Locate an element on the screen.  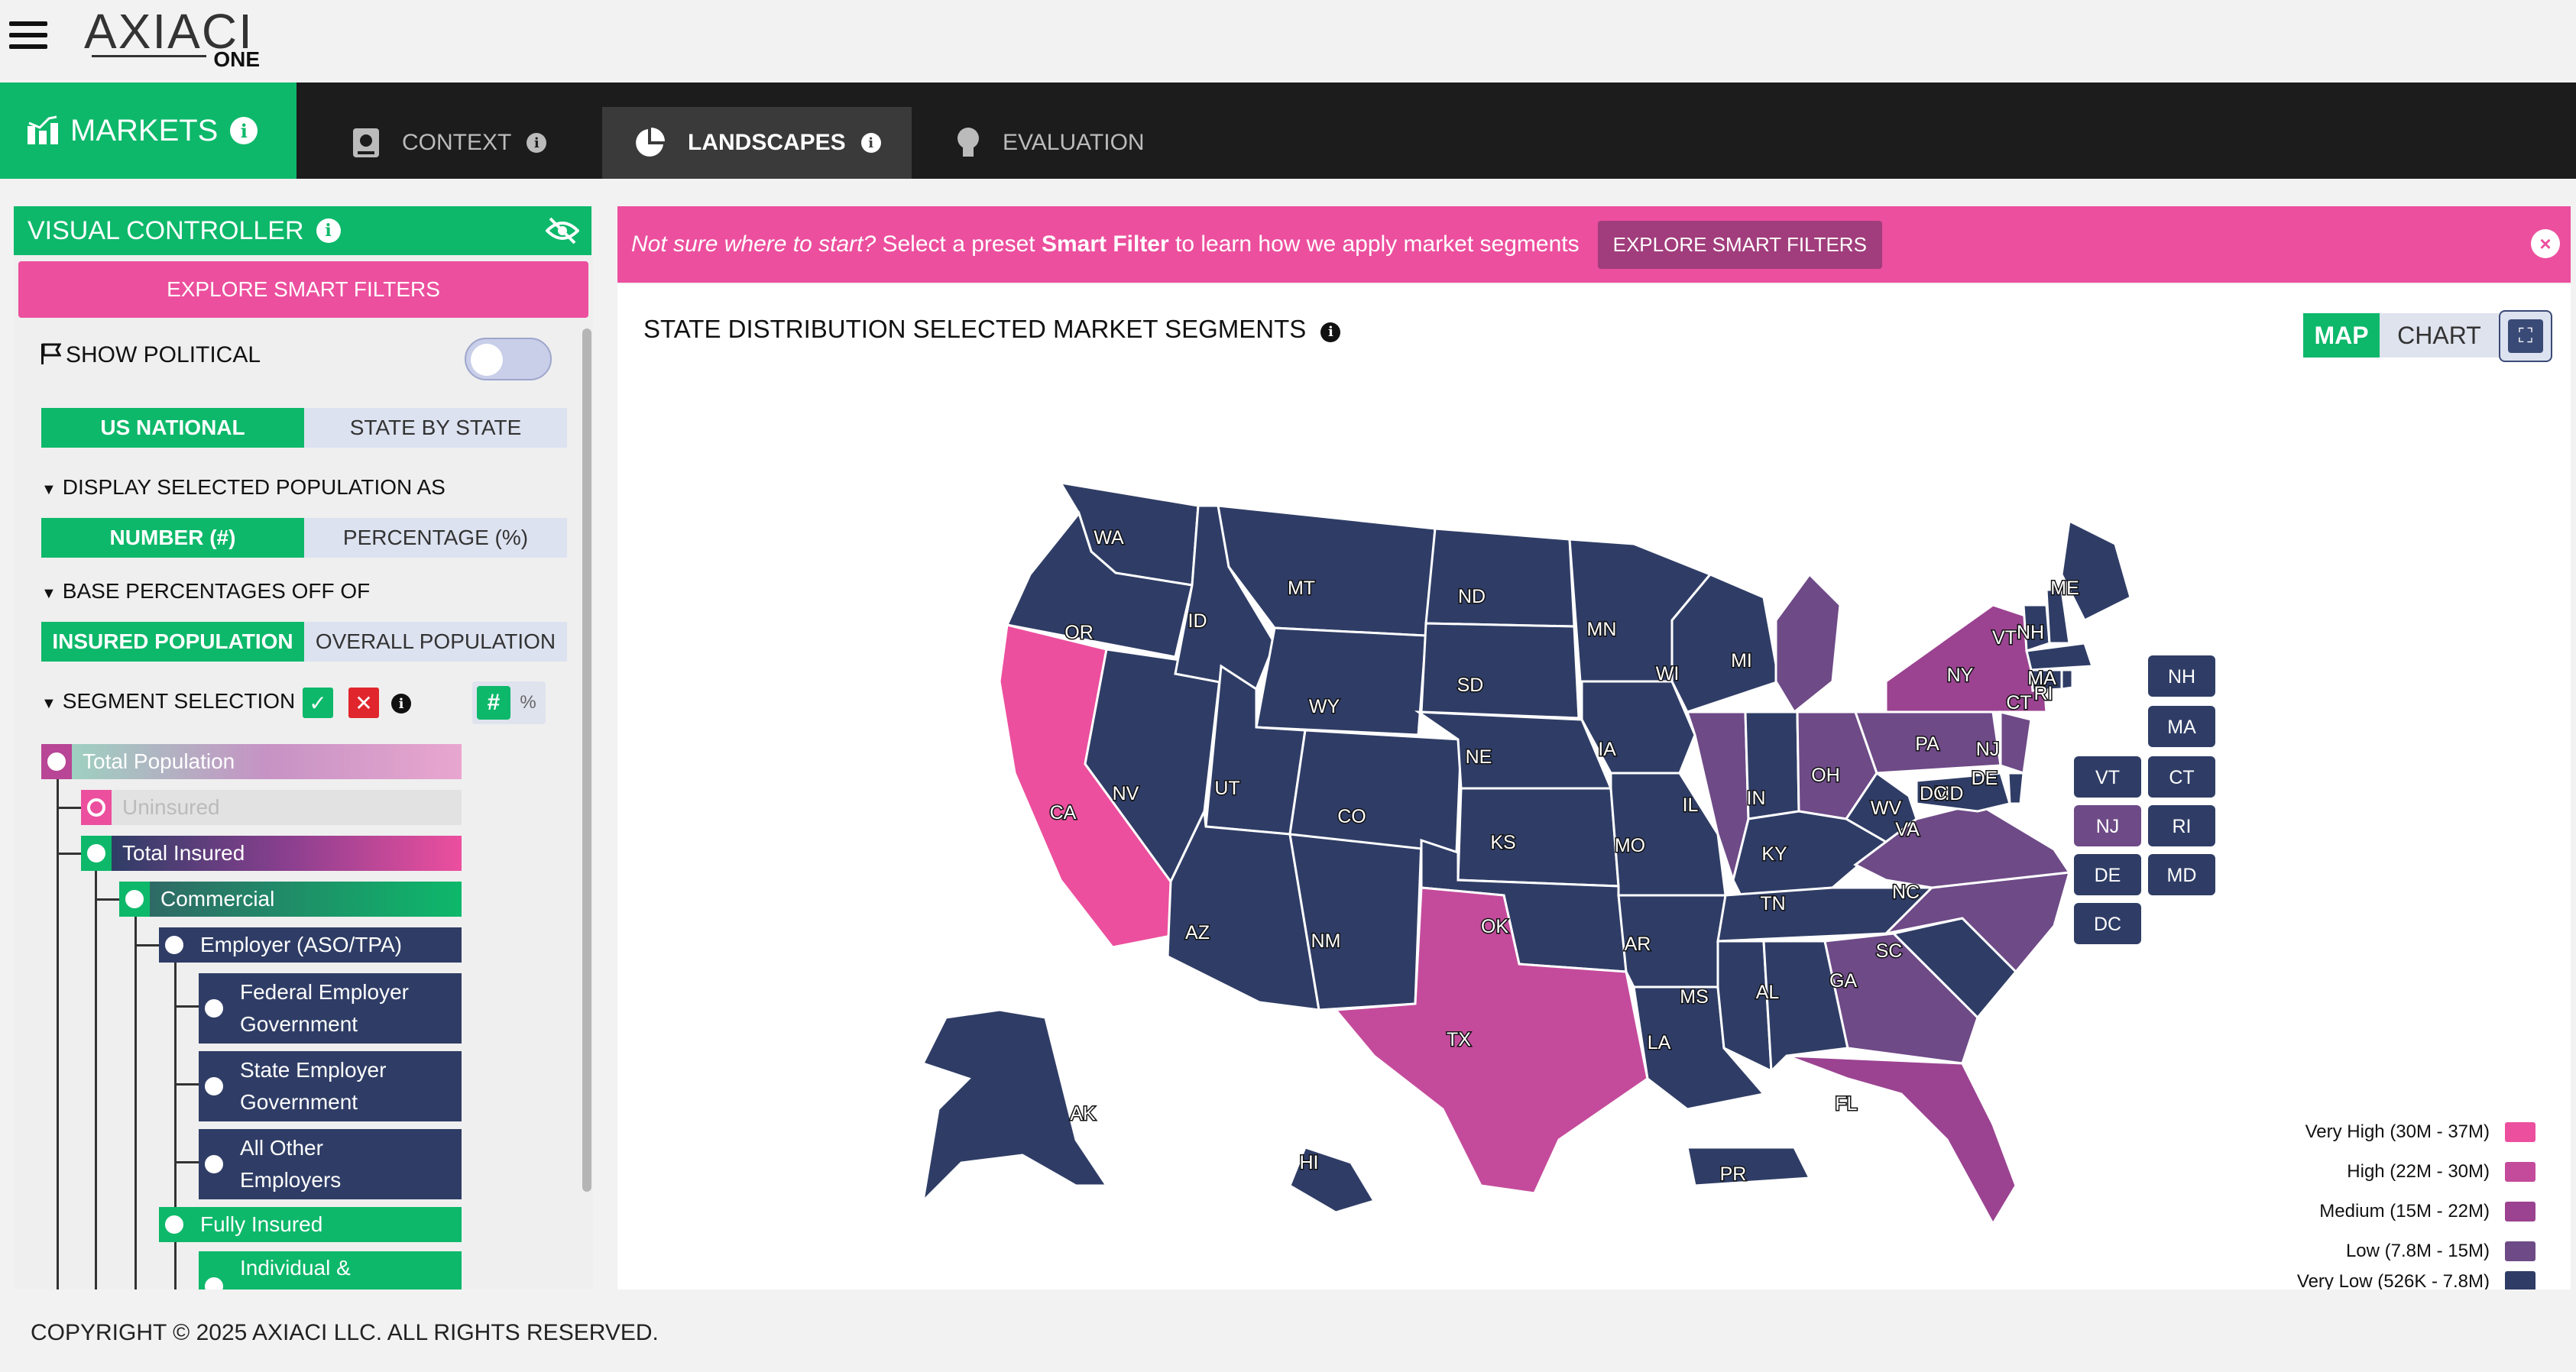
state-co is located at coordinates (1375, 791).